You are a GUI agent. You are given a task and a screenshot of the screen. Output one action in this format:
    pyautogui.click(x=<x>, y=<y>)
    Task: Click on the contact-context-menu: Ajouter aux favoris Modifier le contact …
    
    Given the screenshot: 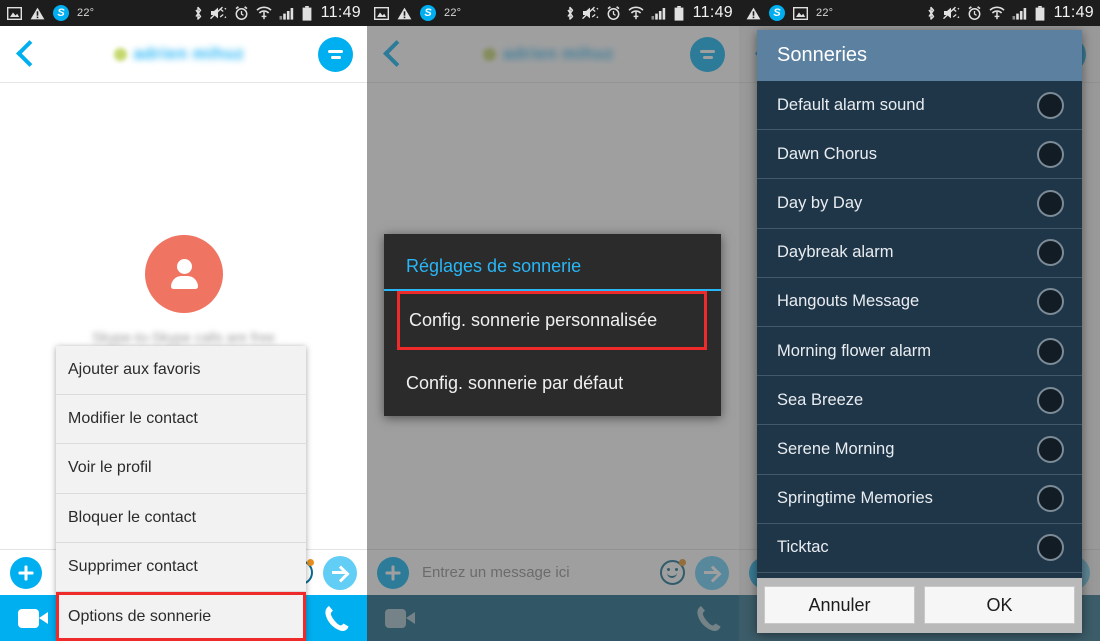 What is the action you would take?
    pyautogui.click(x=181, y=493)
    